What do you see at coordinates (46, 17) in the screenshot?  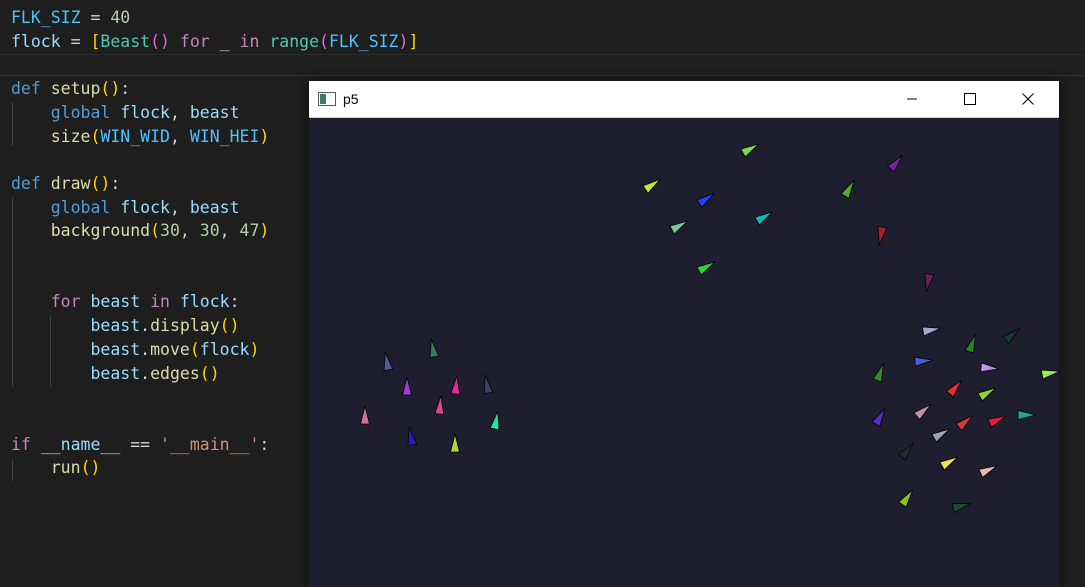 I see `code-token: FLK_SIZ` at bounding box center [46, 17].